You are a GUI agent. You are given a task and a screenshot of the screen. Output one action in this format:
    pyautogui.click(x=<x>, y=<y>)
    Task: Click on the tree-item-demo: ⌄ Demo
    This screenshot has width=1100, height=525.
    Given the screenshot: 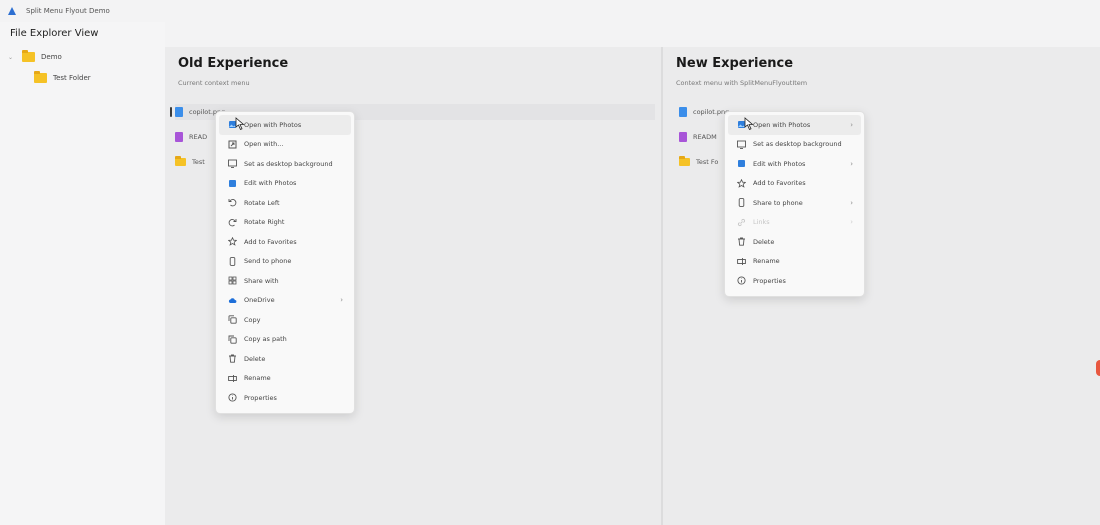 What is the action you would take?
    pyautogui.click(x=35, y=57)
    